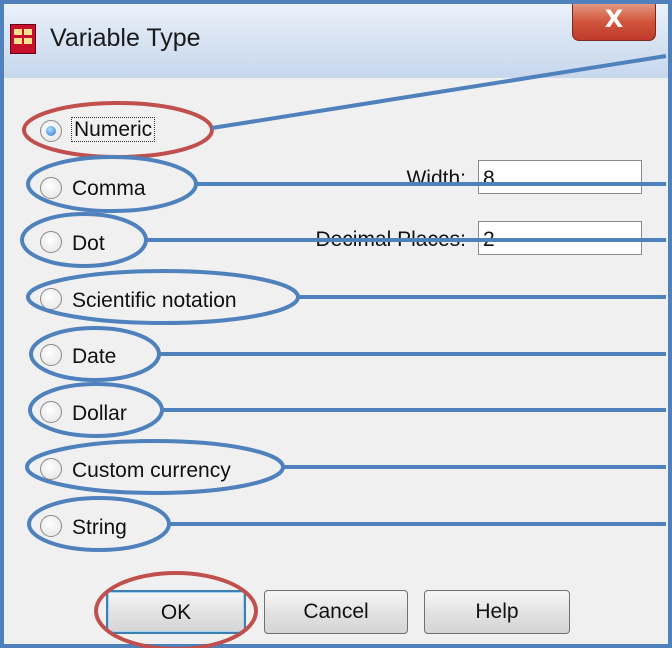 The height and width of the screenshot is (648, 672). I want to click on callout-date, so click(95, 354).